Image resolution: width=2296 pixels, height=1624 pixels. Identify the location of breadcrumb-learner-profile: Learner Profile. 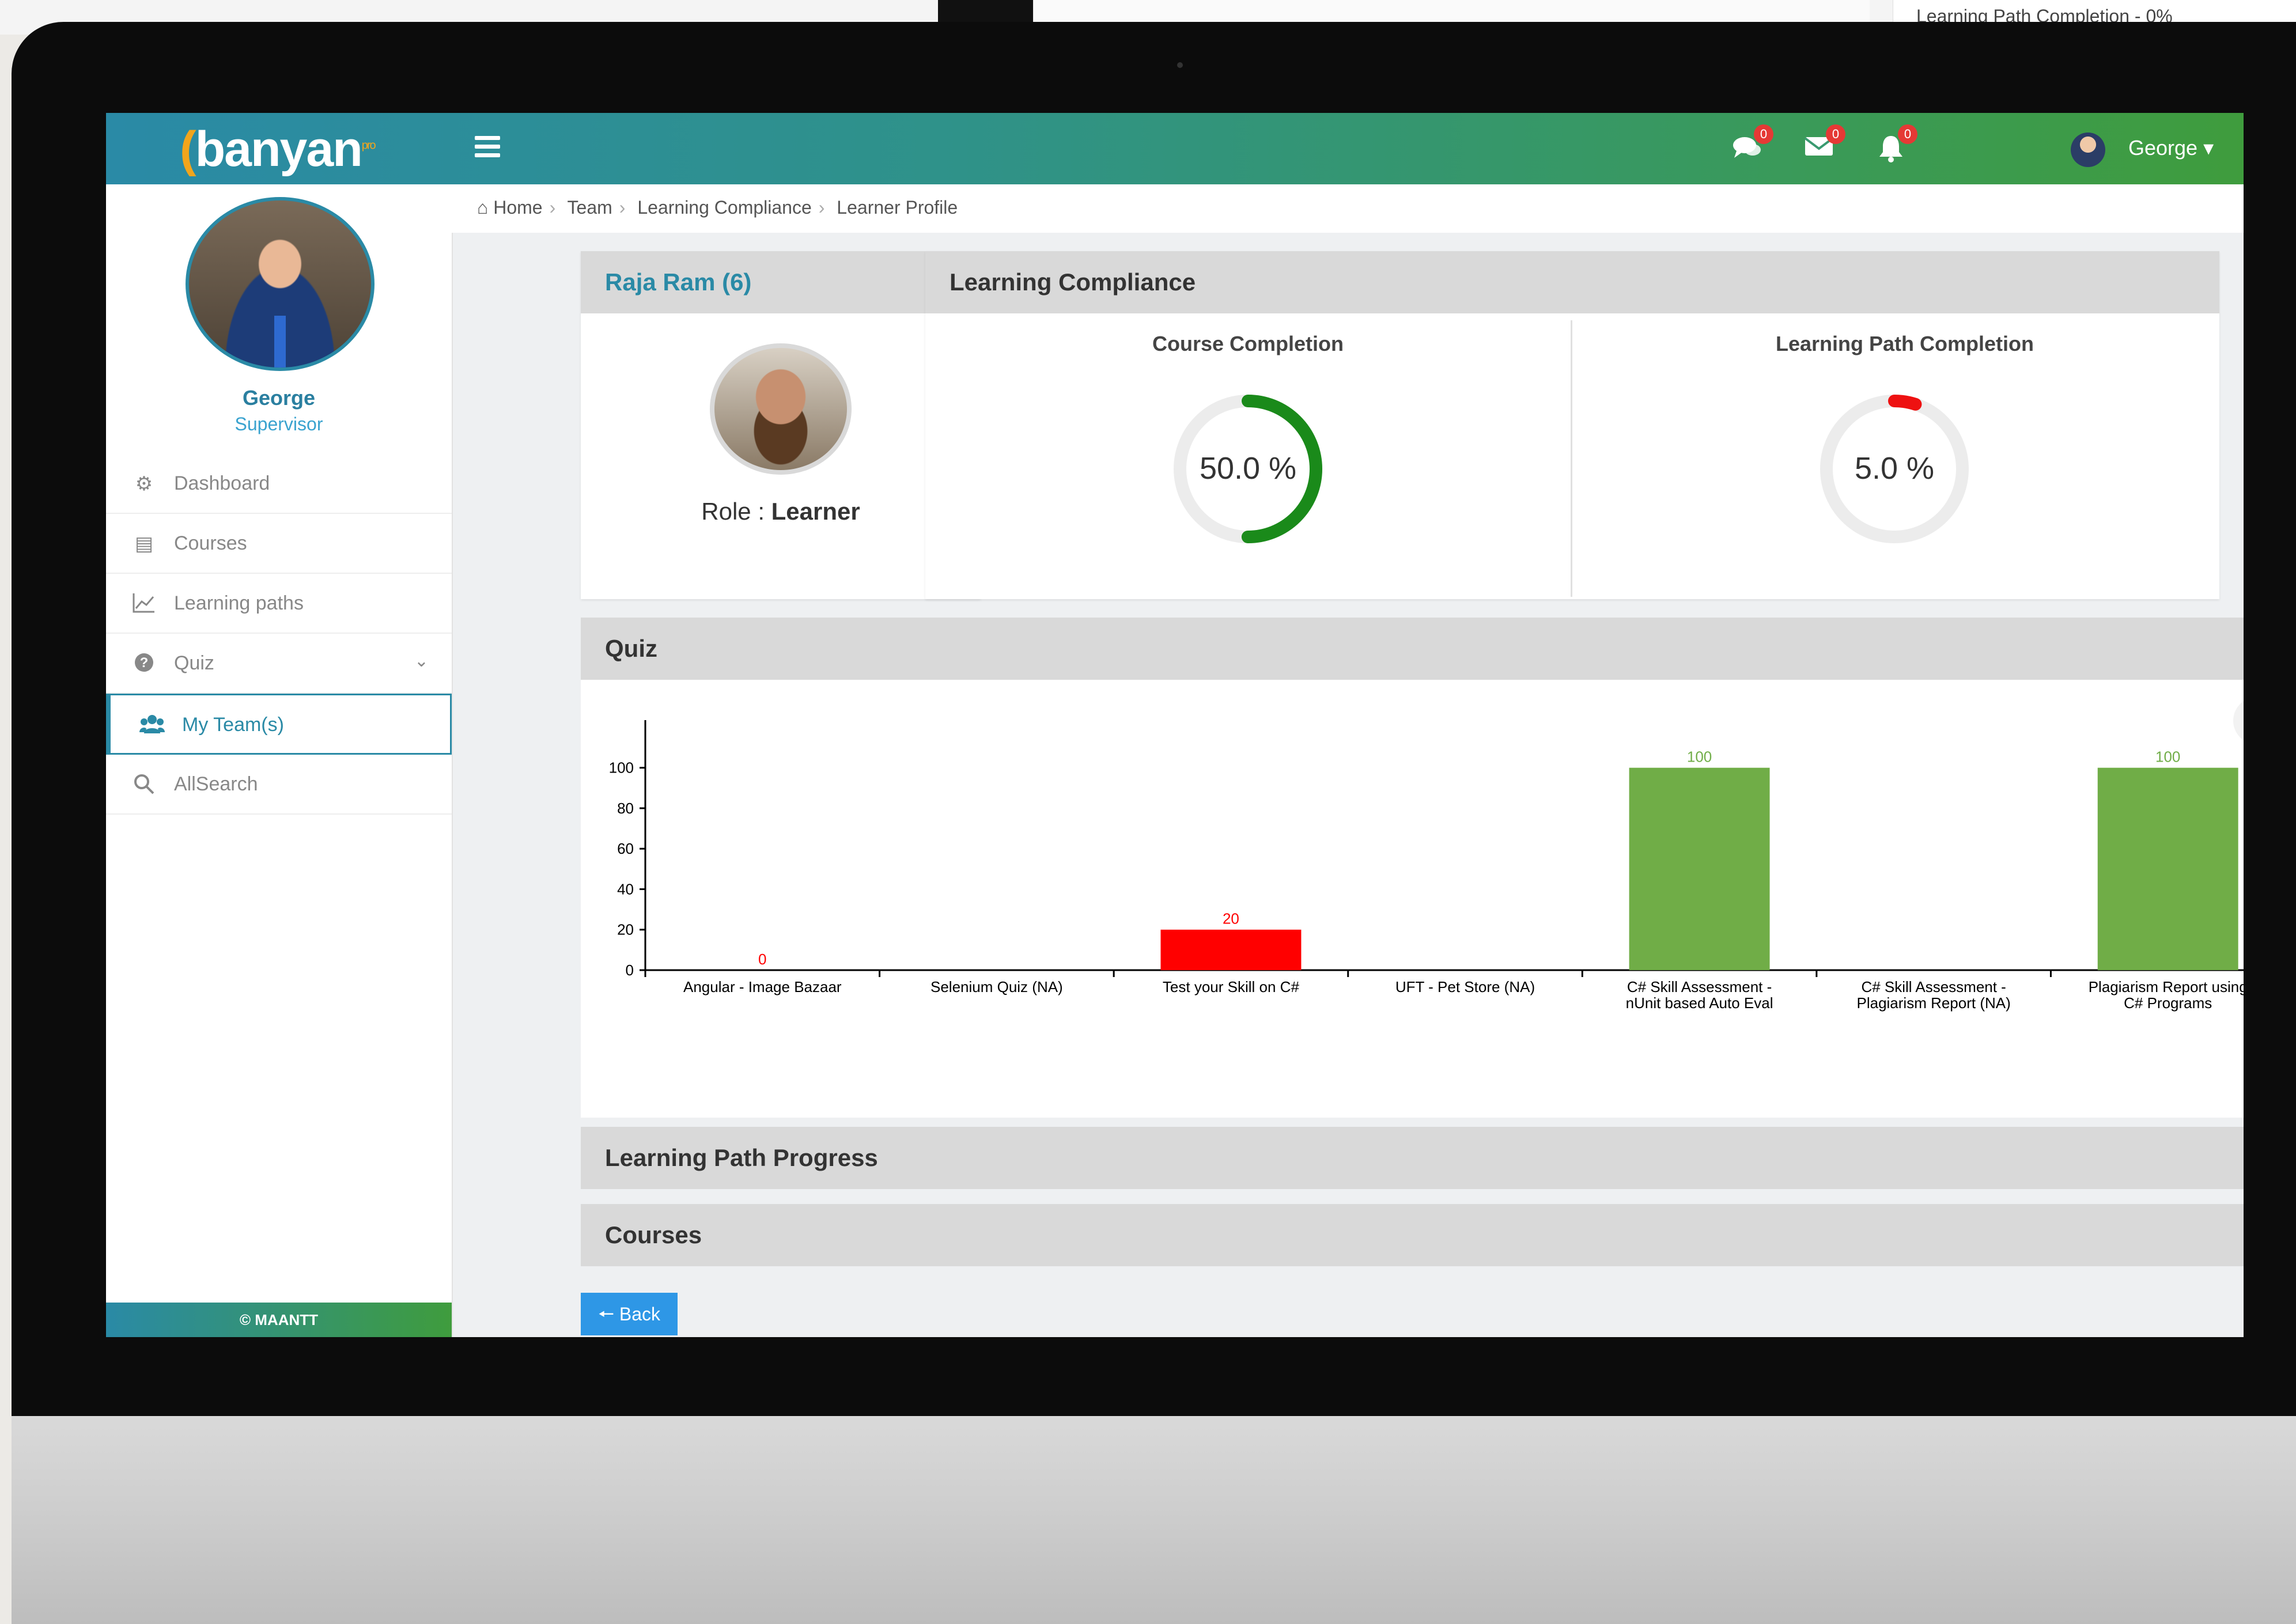
(897, 207).